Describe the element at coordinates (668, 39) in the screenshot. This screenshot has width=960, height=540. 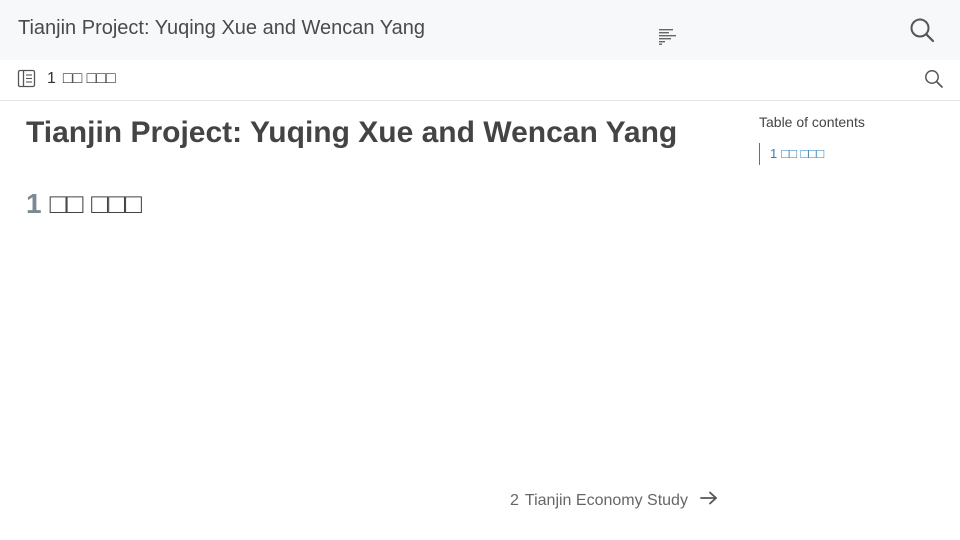
I see `text-lines-icon` at that location.